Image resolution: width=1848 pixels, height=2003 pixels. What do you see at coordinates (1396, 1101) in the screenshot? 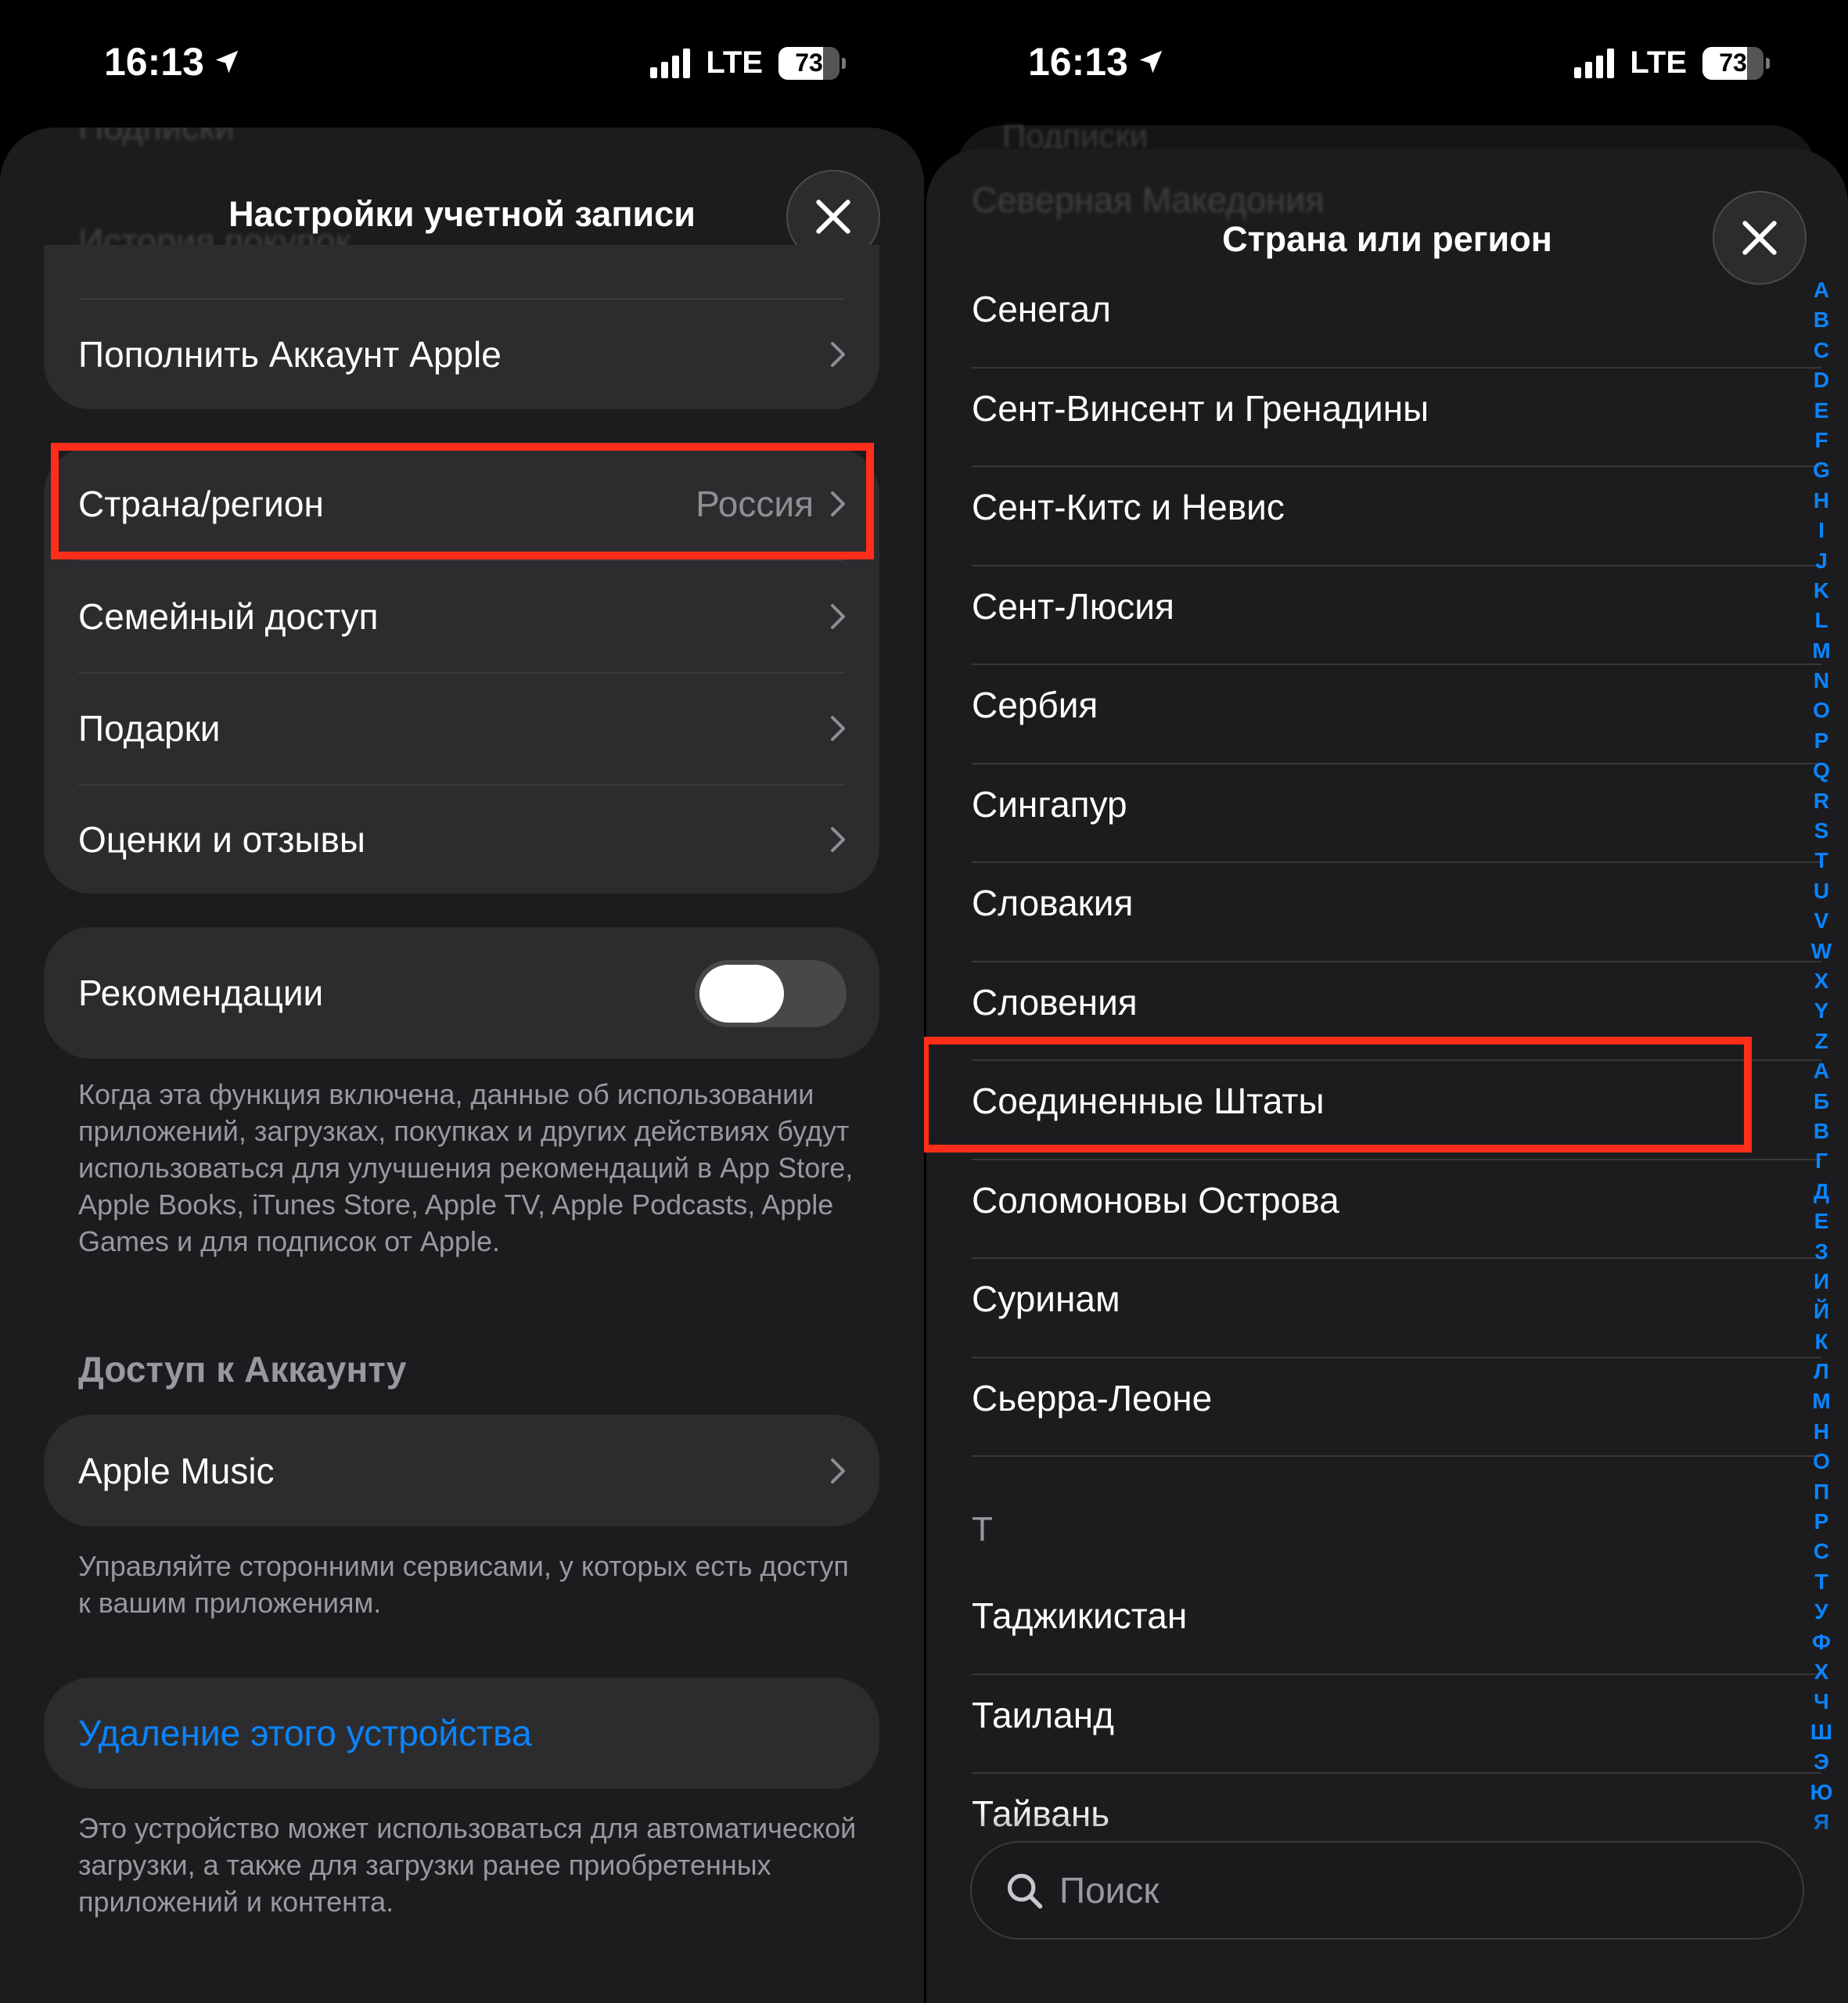
I see `country-row: Соединенные Штаты` at bounding box center [1396, 1101].